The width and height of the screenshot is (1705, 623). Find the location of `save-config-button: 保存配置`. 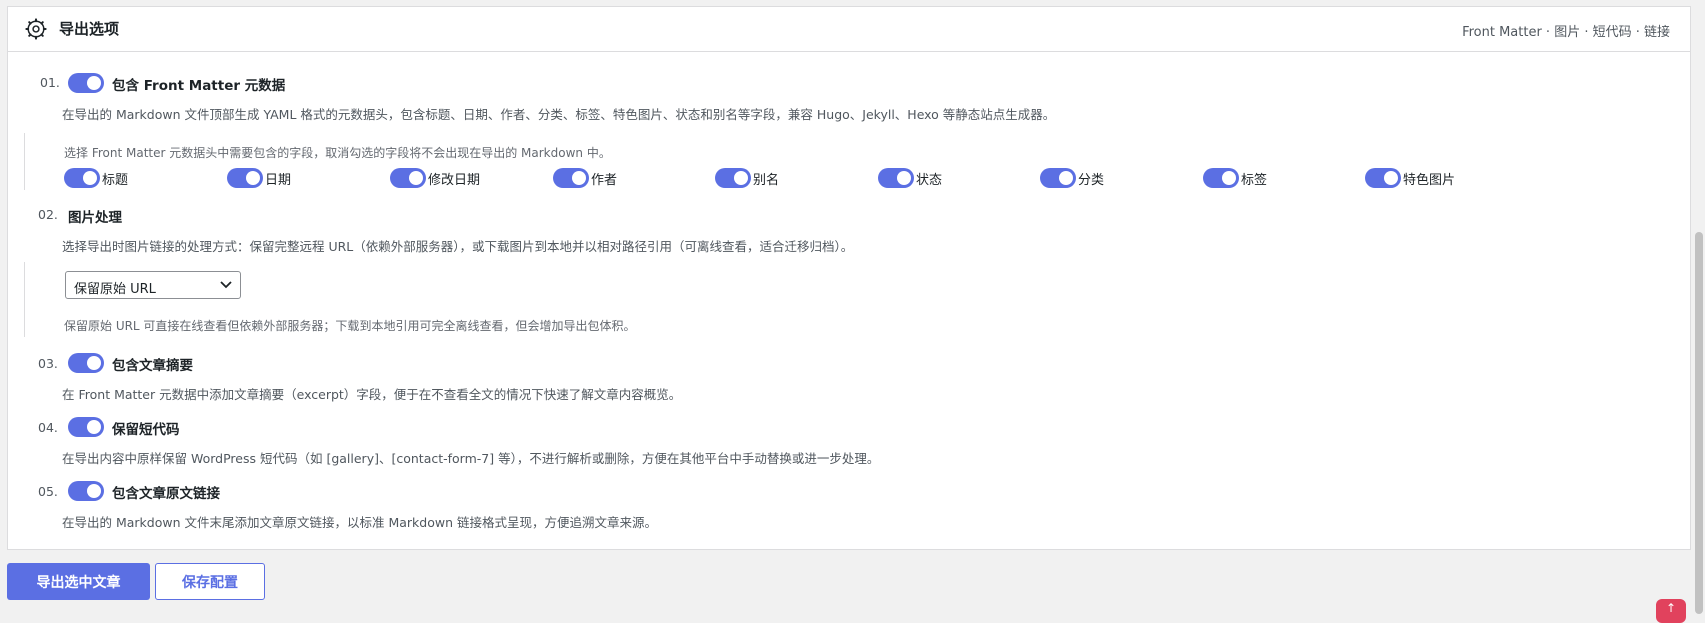

save-config-button: 保存配置 is located at coordinates (210, 581).